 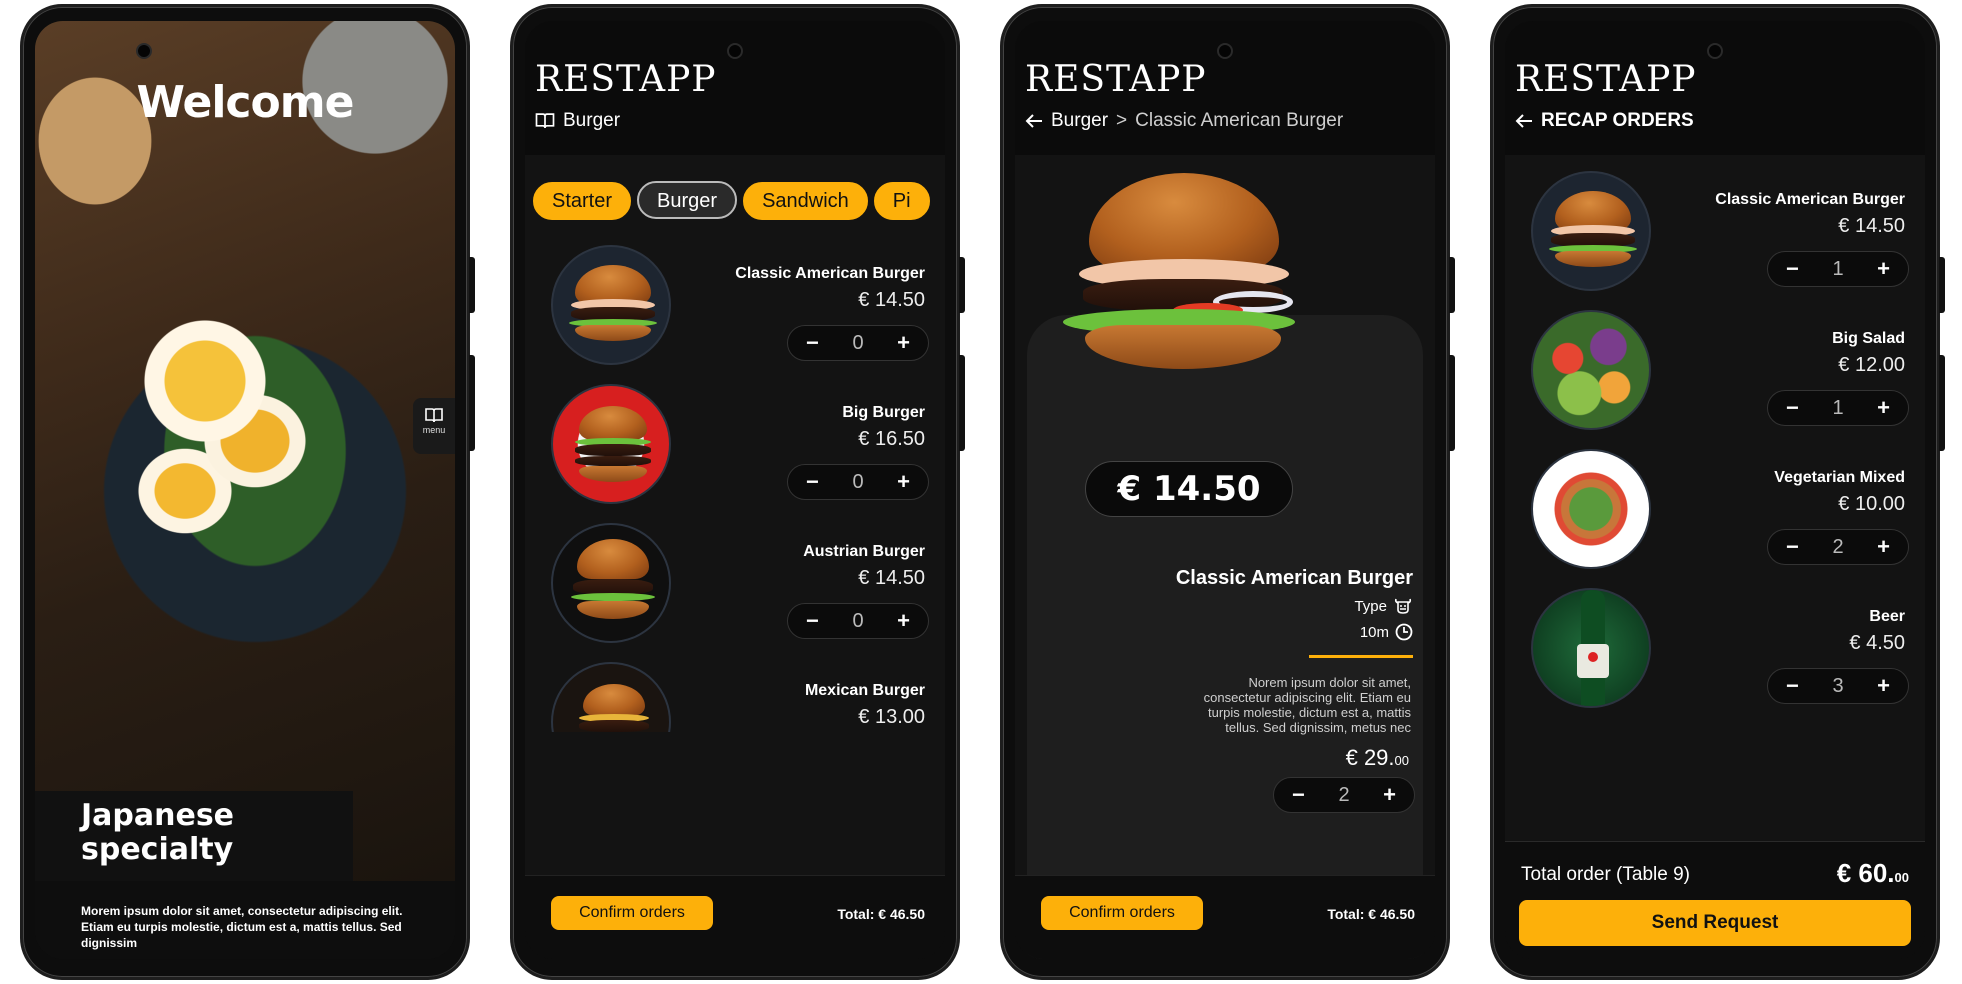 What do you see at coordinates (735, 697) in the screenshot?
I see `list-item: Mexican Burger € 13.00 − 0 +` at bounding box center [735, 697].